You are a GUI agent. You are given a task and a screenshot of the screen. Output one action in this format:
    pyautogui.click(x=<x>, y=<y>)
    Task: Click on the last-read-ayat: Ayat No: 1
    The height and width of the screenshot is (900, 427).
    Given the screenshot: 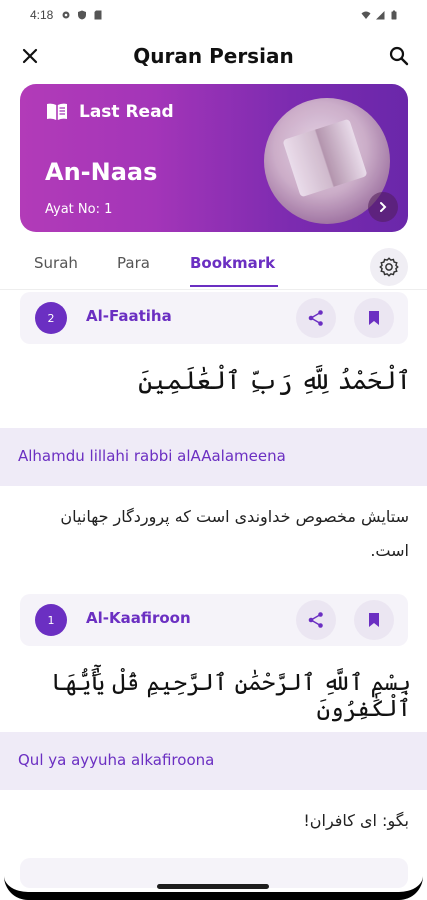 What is the action you would take?
    pyautogui.click(x=79, y=209)
    